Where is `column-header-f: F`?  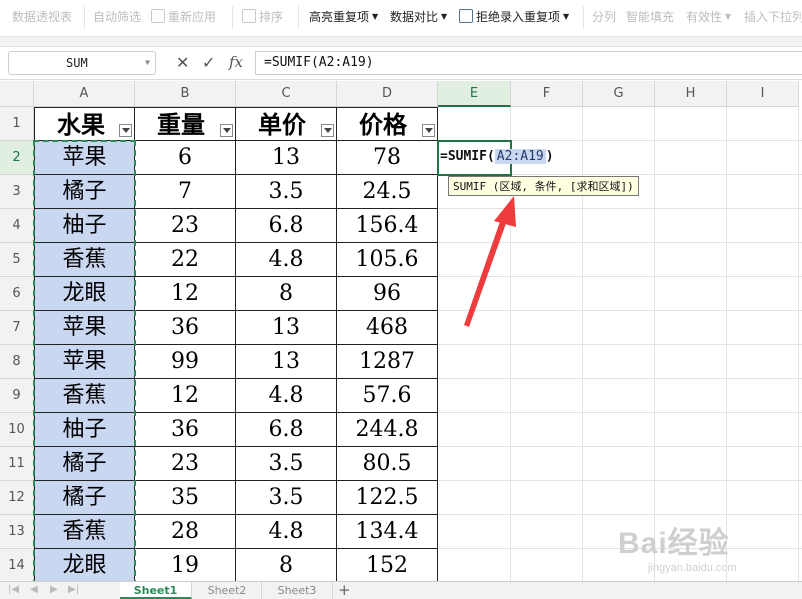 column-header-f: F is located at coordinates (547, 94).